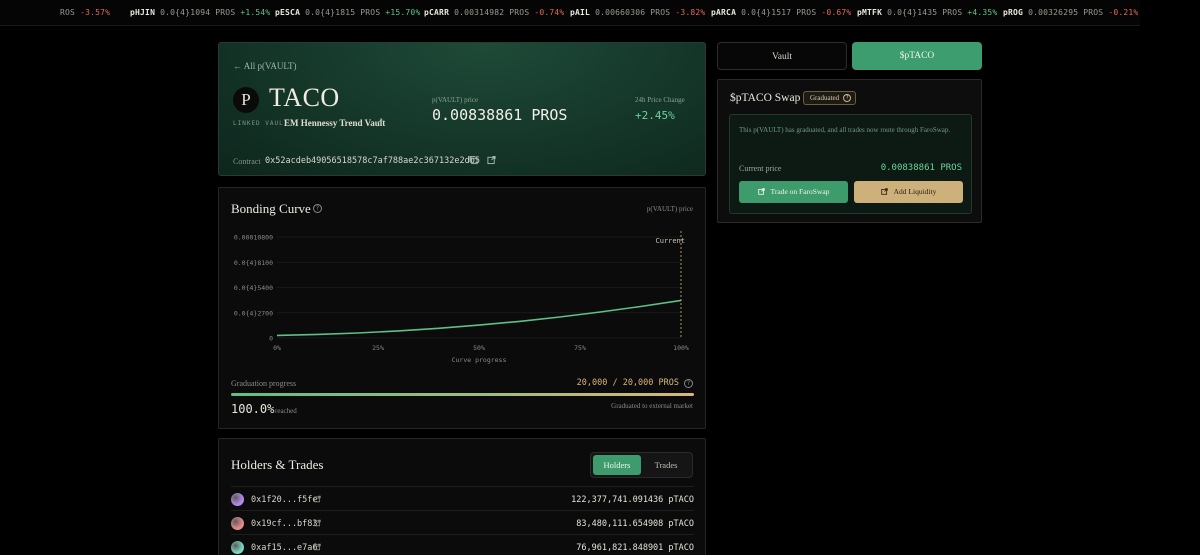 This screenshot has width=1200, height=555. I want to click on bonding-curve-title: Bonding Curve, so click(271, 208).